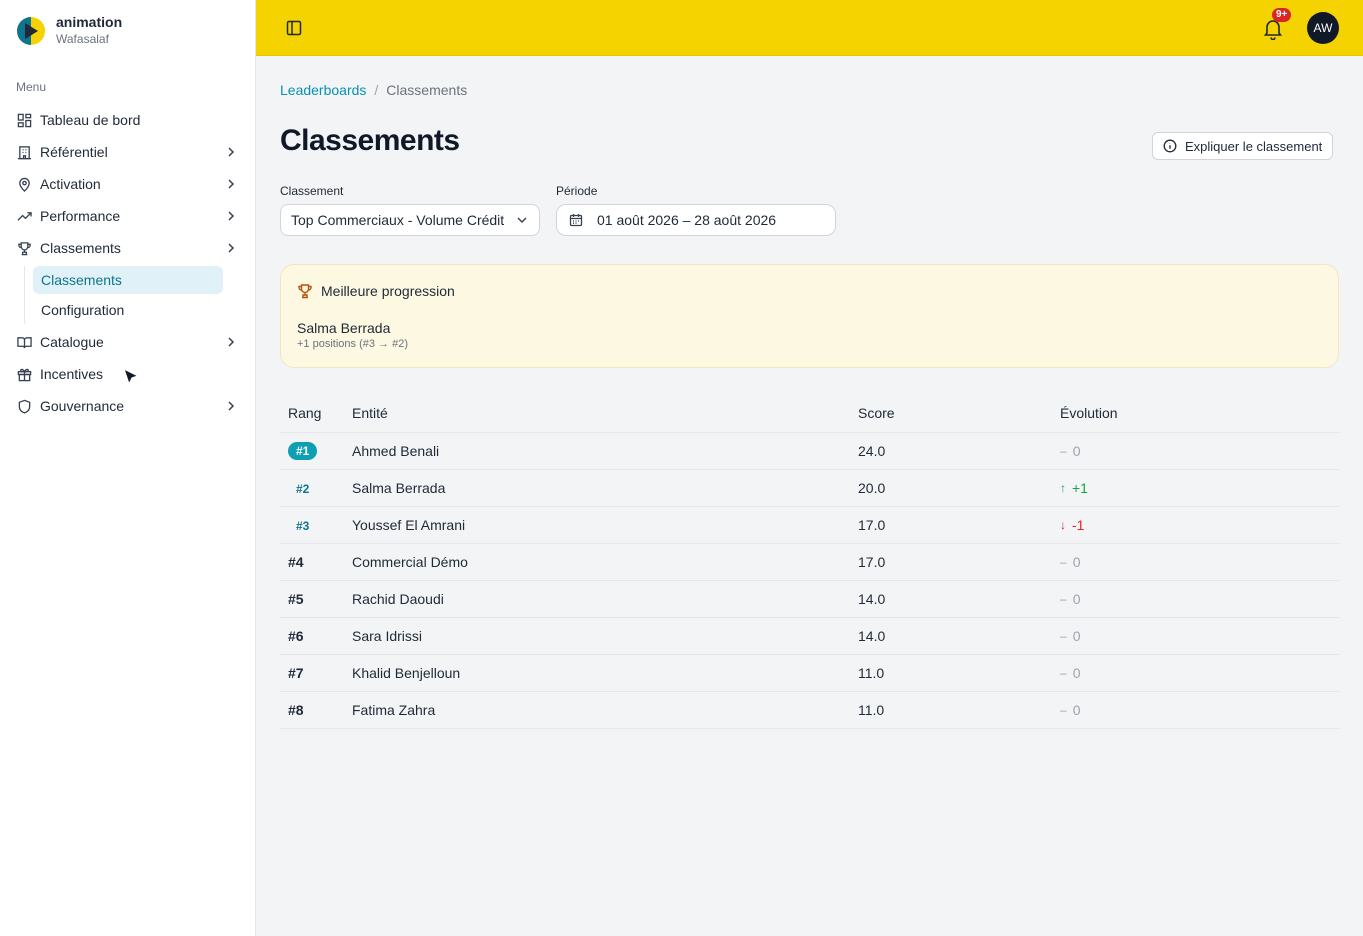 This screenshot has height=936, width=1363. Describe the element at coordinates (396, 451) in the screenshot. I see `entity-cell: Ahmed Benali` at that location.